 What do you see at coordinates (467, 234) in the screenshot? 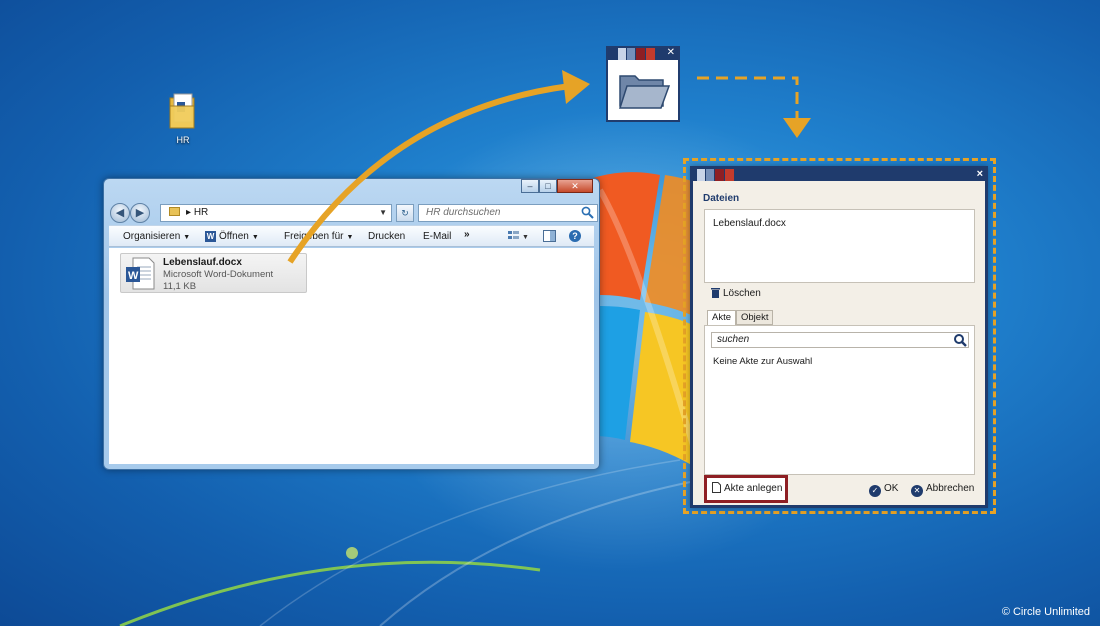
I see `more-button: »` at bounding box center [467, 234].